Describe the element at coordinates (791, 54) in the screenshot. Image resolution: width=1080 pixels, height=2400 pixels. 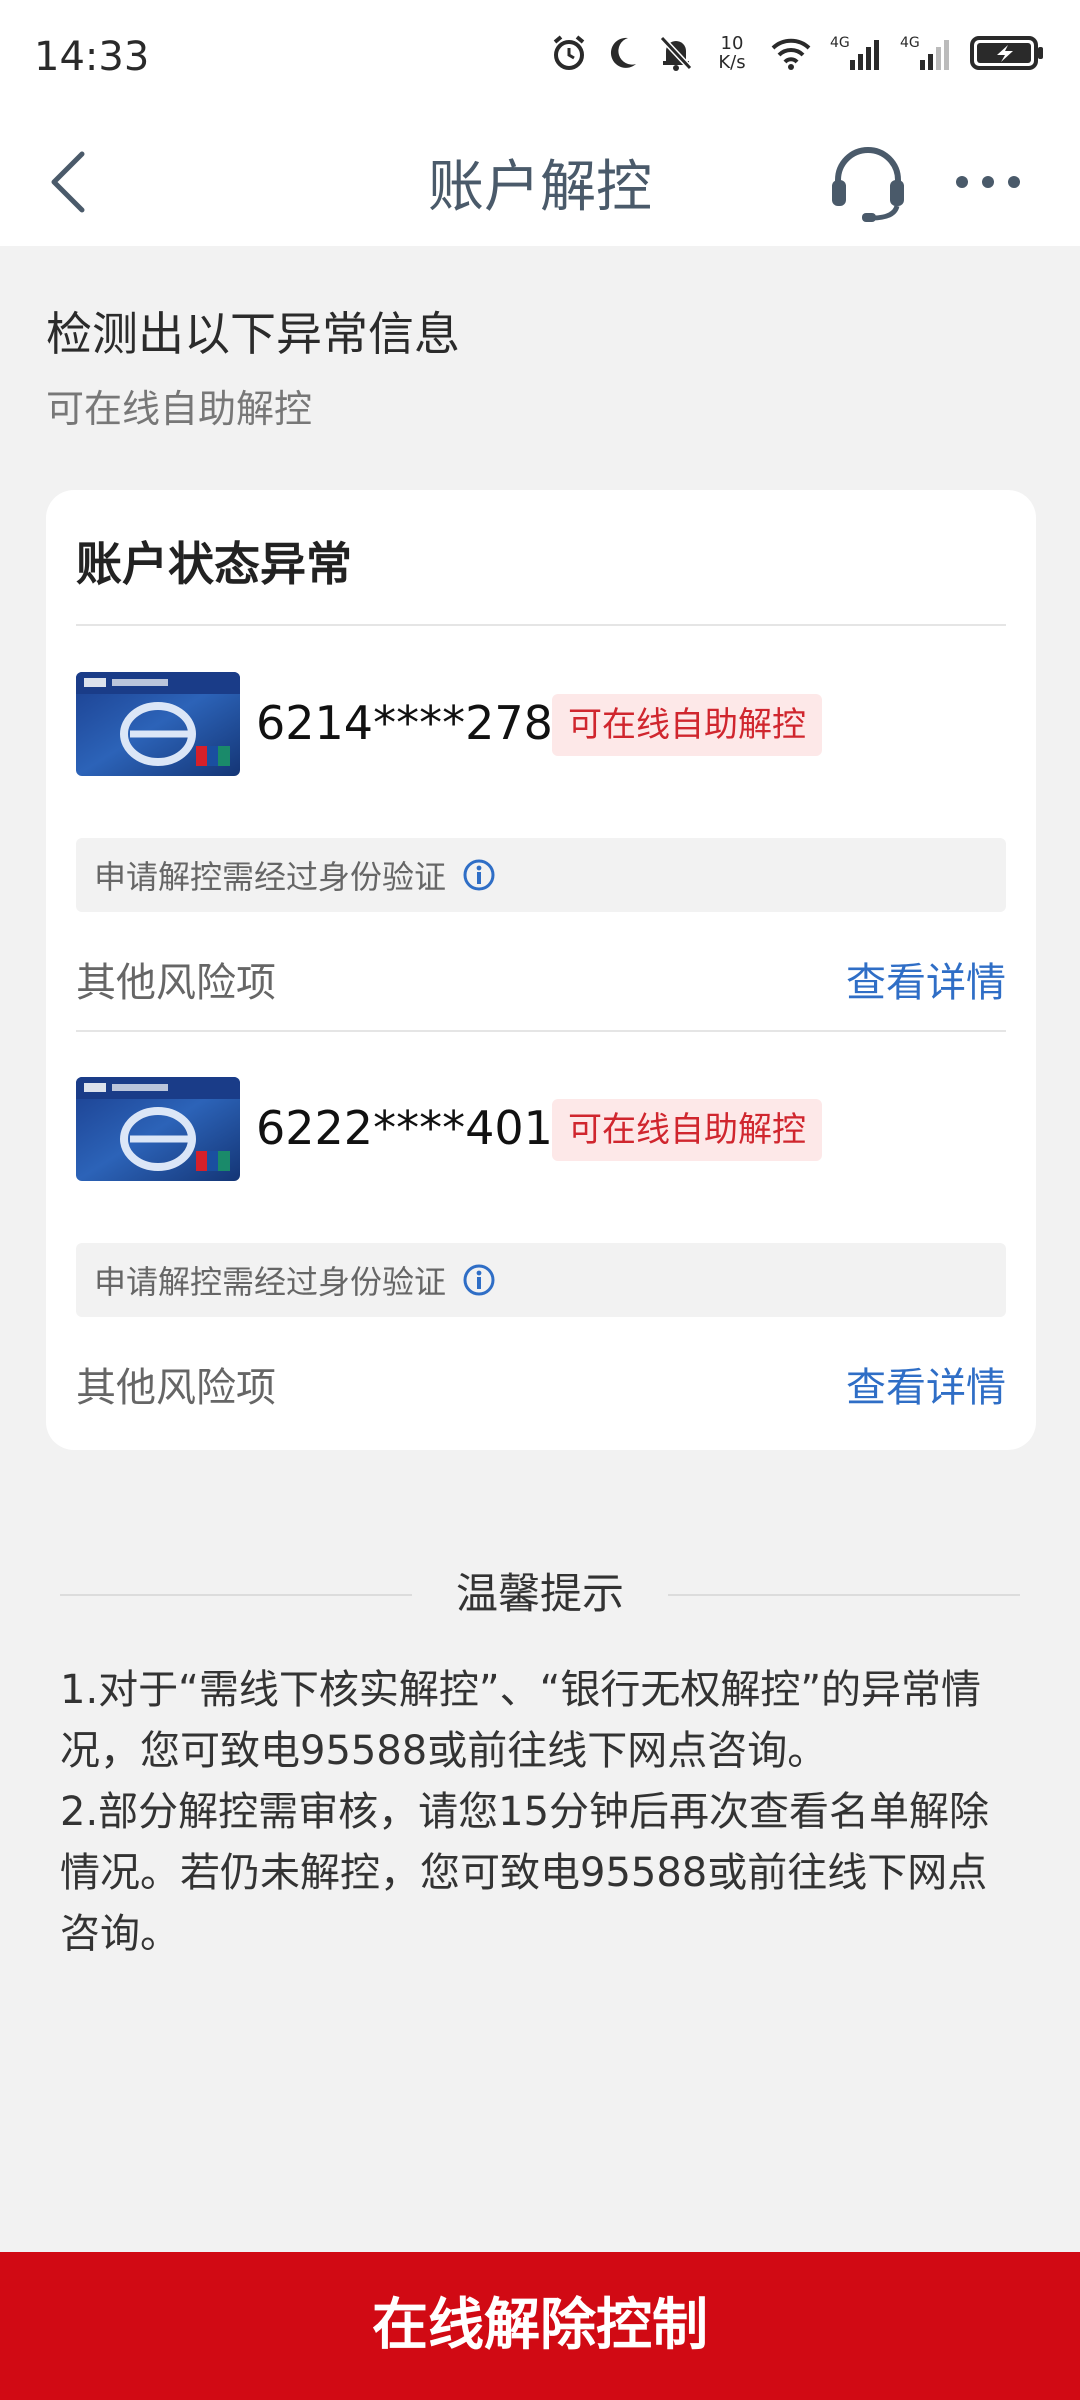
I see `wifi-icon` at that location.